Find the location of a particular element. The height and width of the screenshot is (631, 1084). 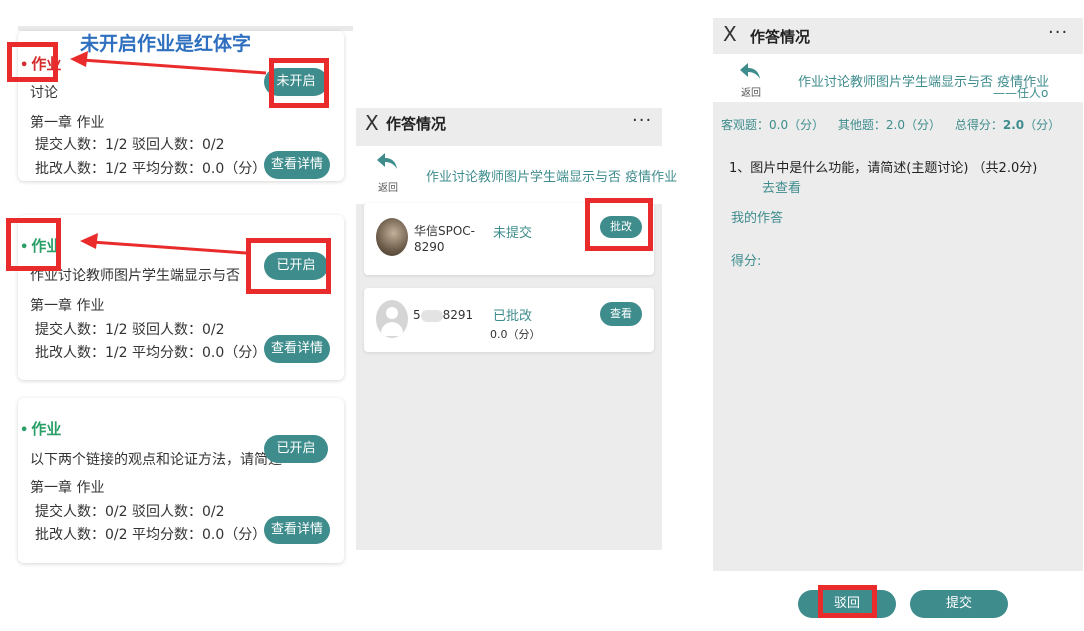

sub-header: 返回 作业讨论教师图片学生端显示与否 疫情作业 is located at coordinates (516, 175).